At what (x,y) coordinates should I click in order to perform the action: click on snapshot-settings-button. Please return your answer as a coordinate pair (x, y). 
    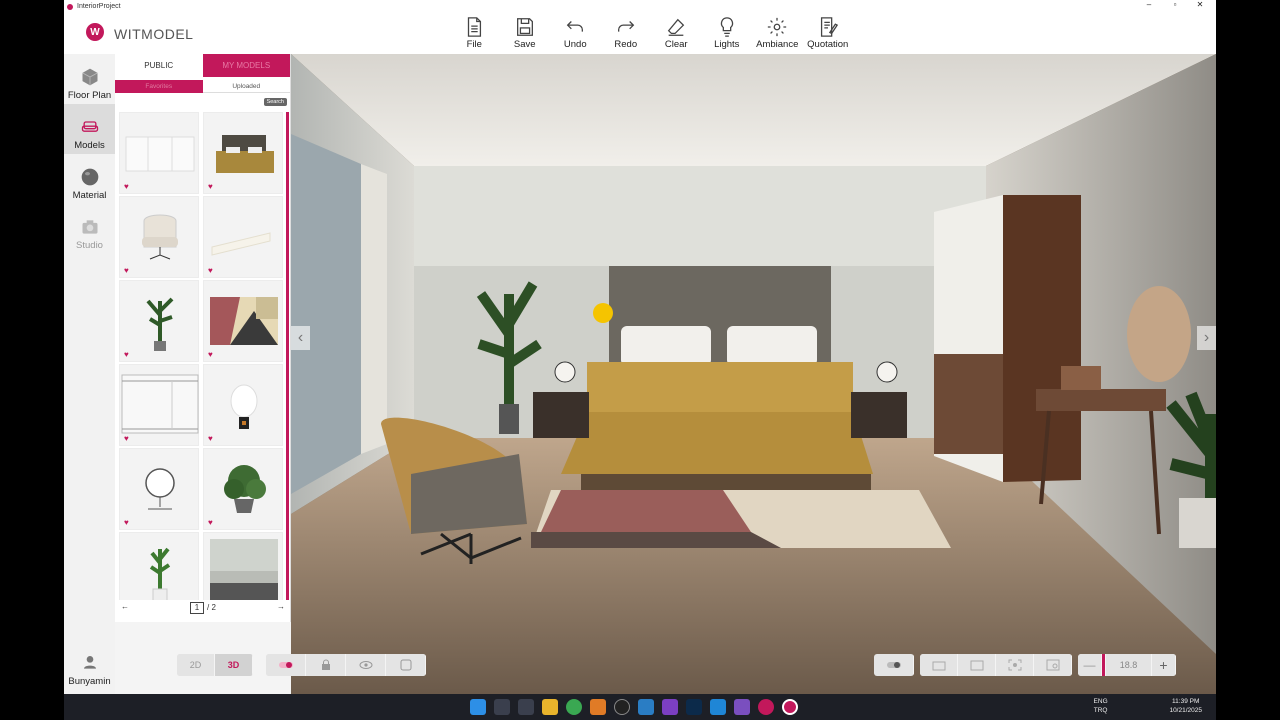
    Looking at the image, I should click on (939, 665).